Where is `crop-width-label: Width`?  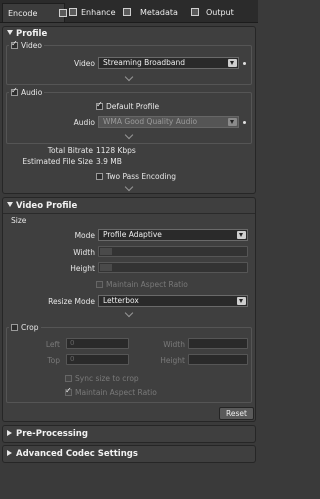 crop-width-label: Width is located at coordinates (174, 344).